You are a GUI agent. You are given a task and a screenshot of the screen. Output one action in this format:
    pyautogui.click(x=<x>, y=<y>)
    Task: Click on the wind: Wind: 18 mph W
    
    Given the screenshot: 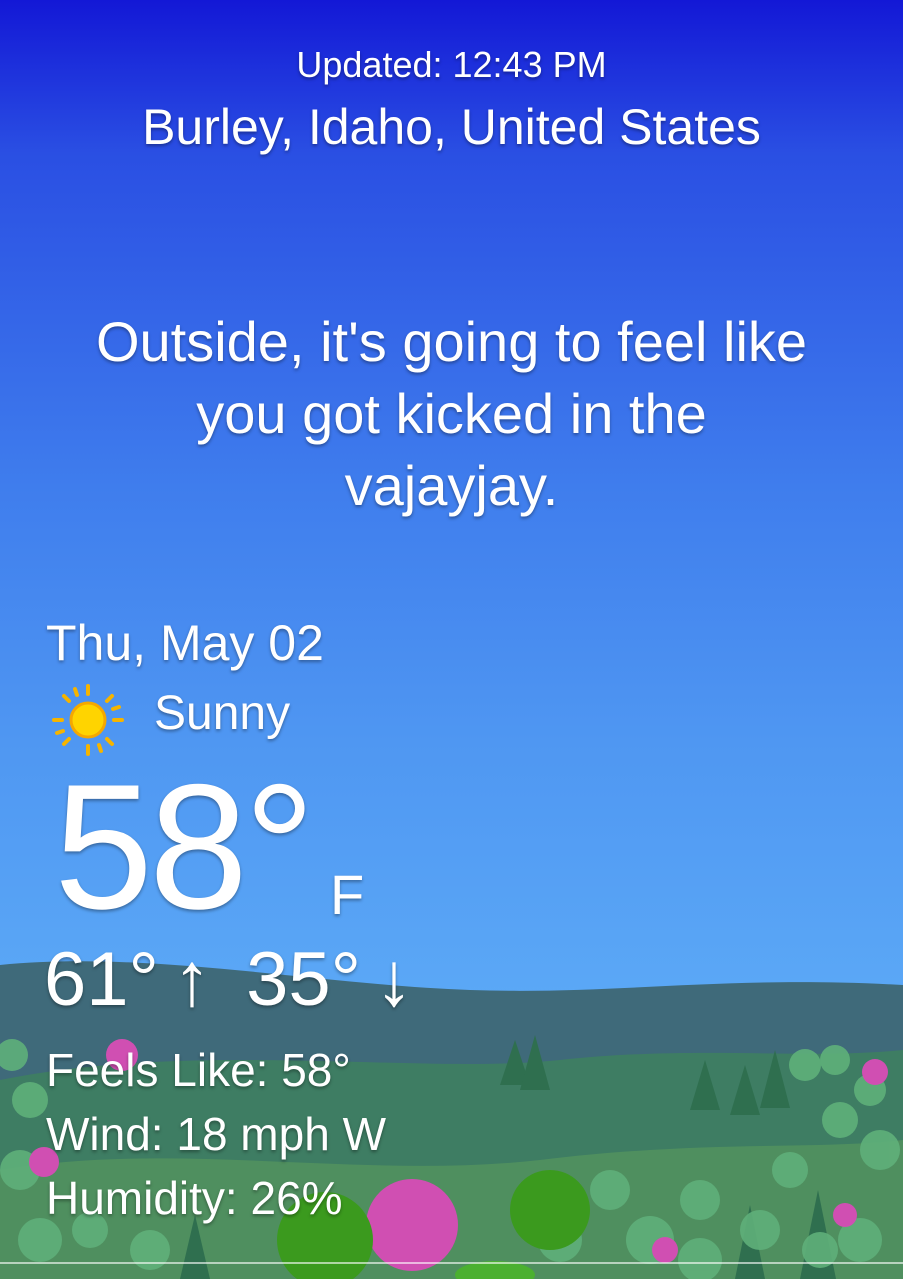 What is the action you would take?
    pyautogui.click(x=216, y=1134)
    